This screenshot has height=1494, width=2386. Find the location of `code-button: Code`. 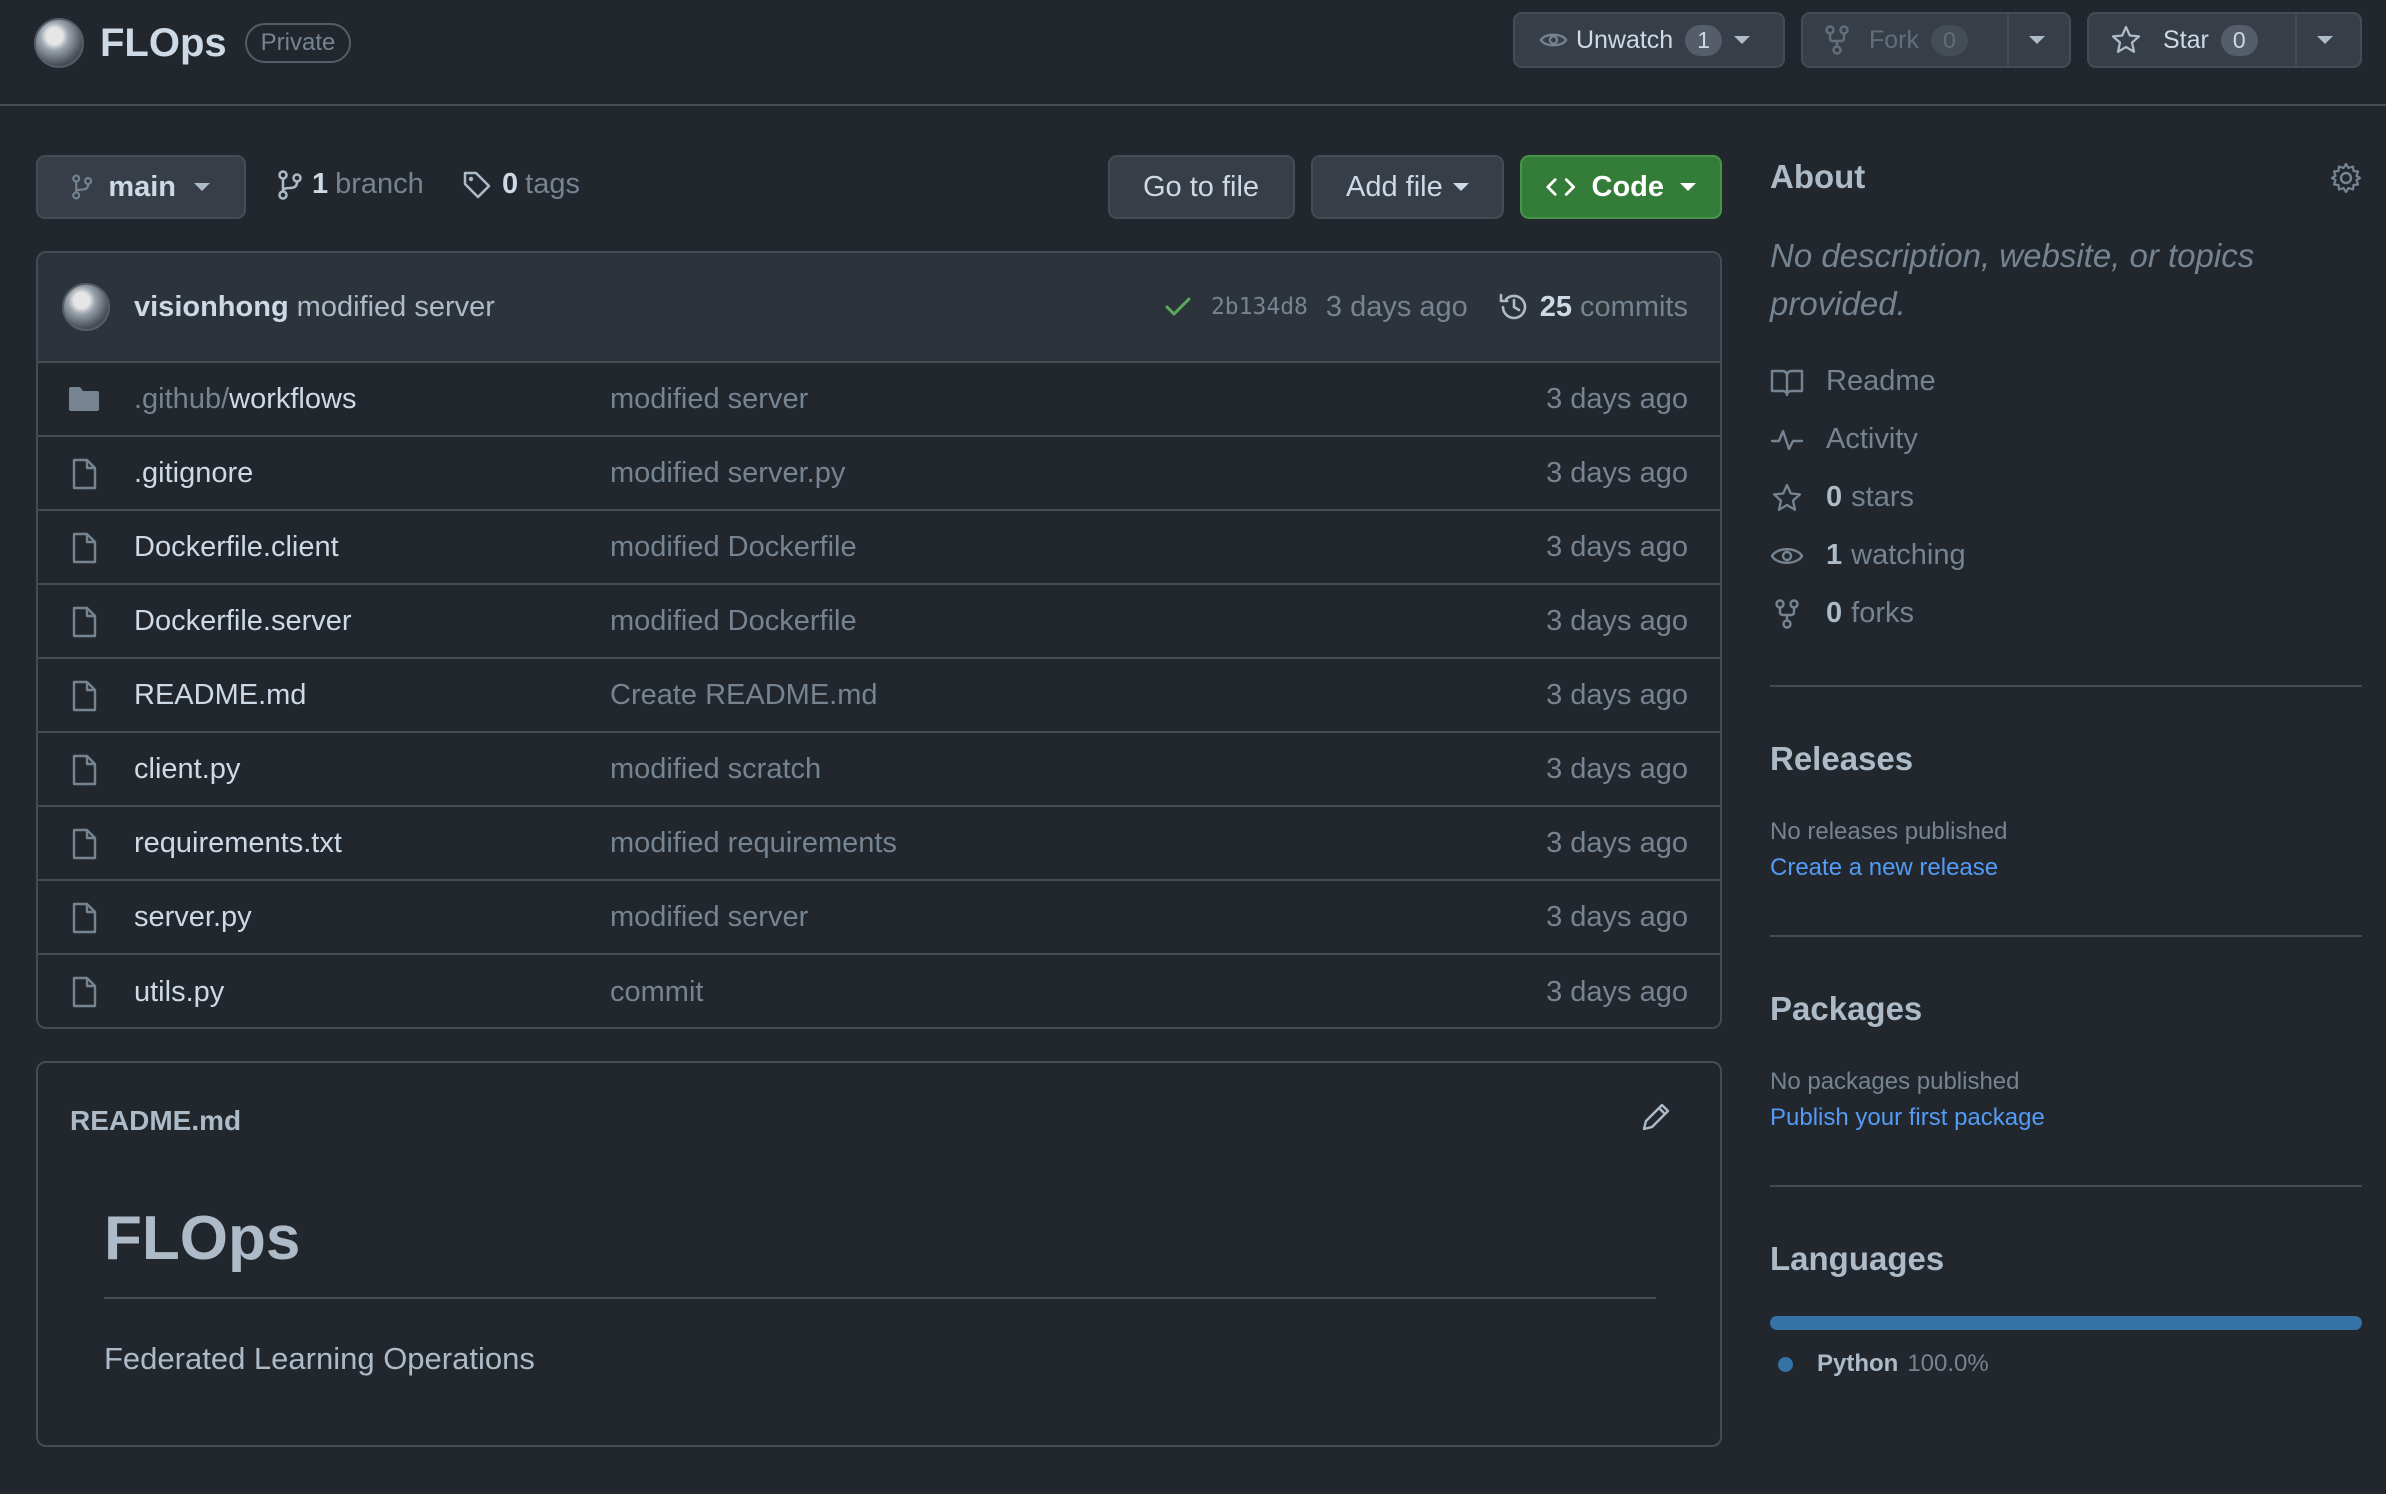

code-button: Code is located at coordinates (1621, 187).